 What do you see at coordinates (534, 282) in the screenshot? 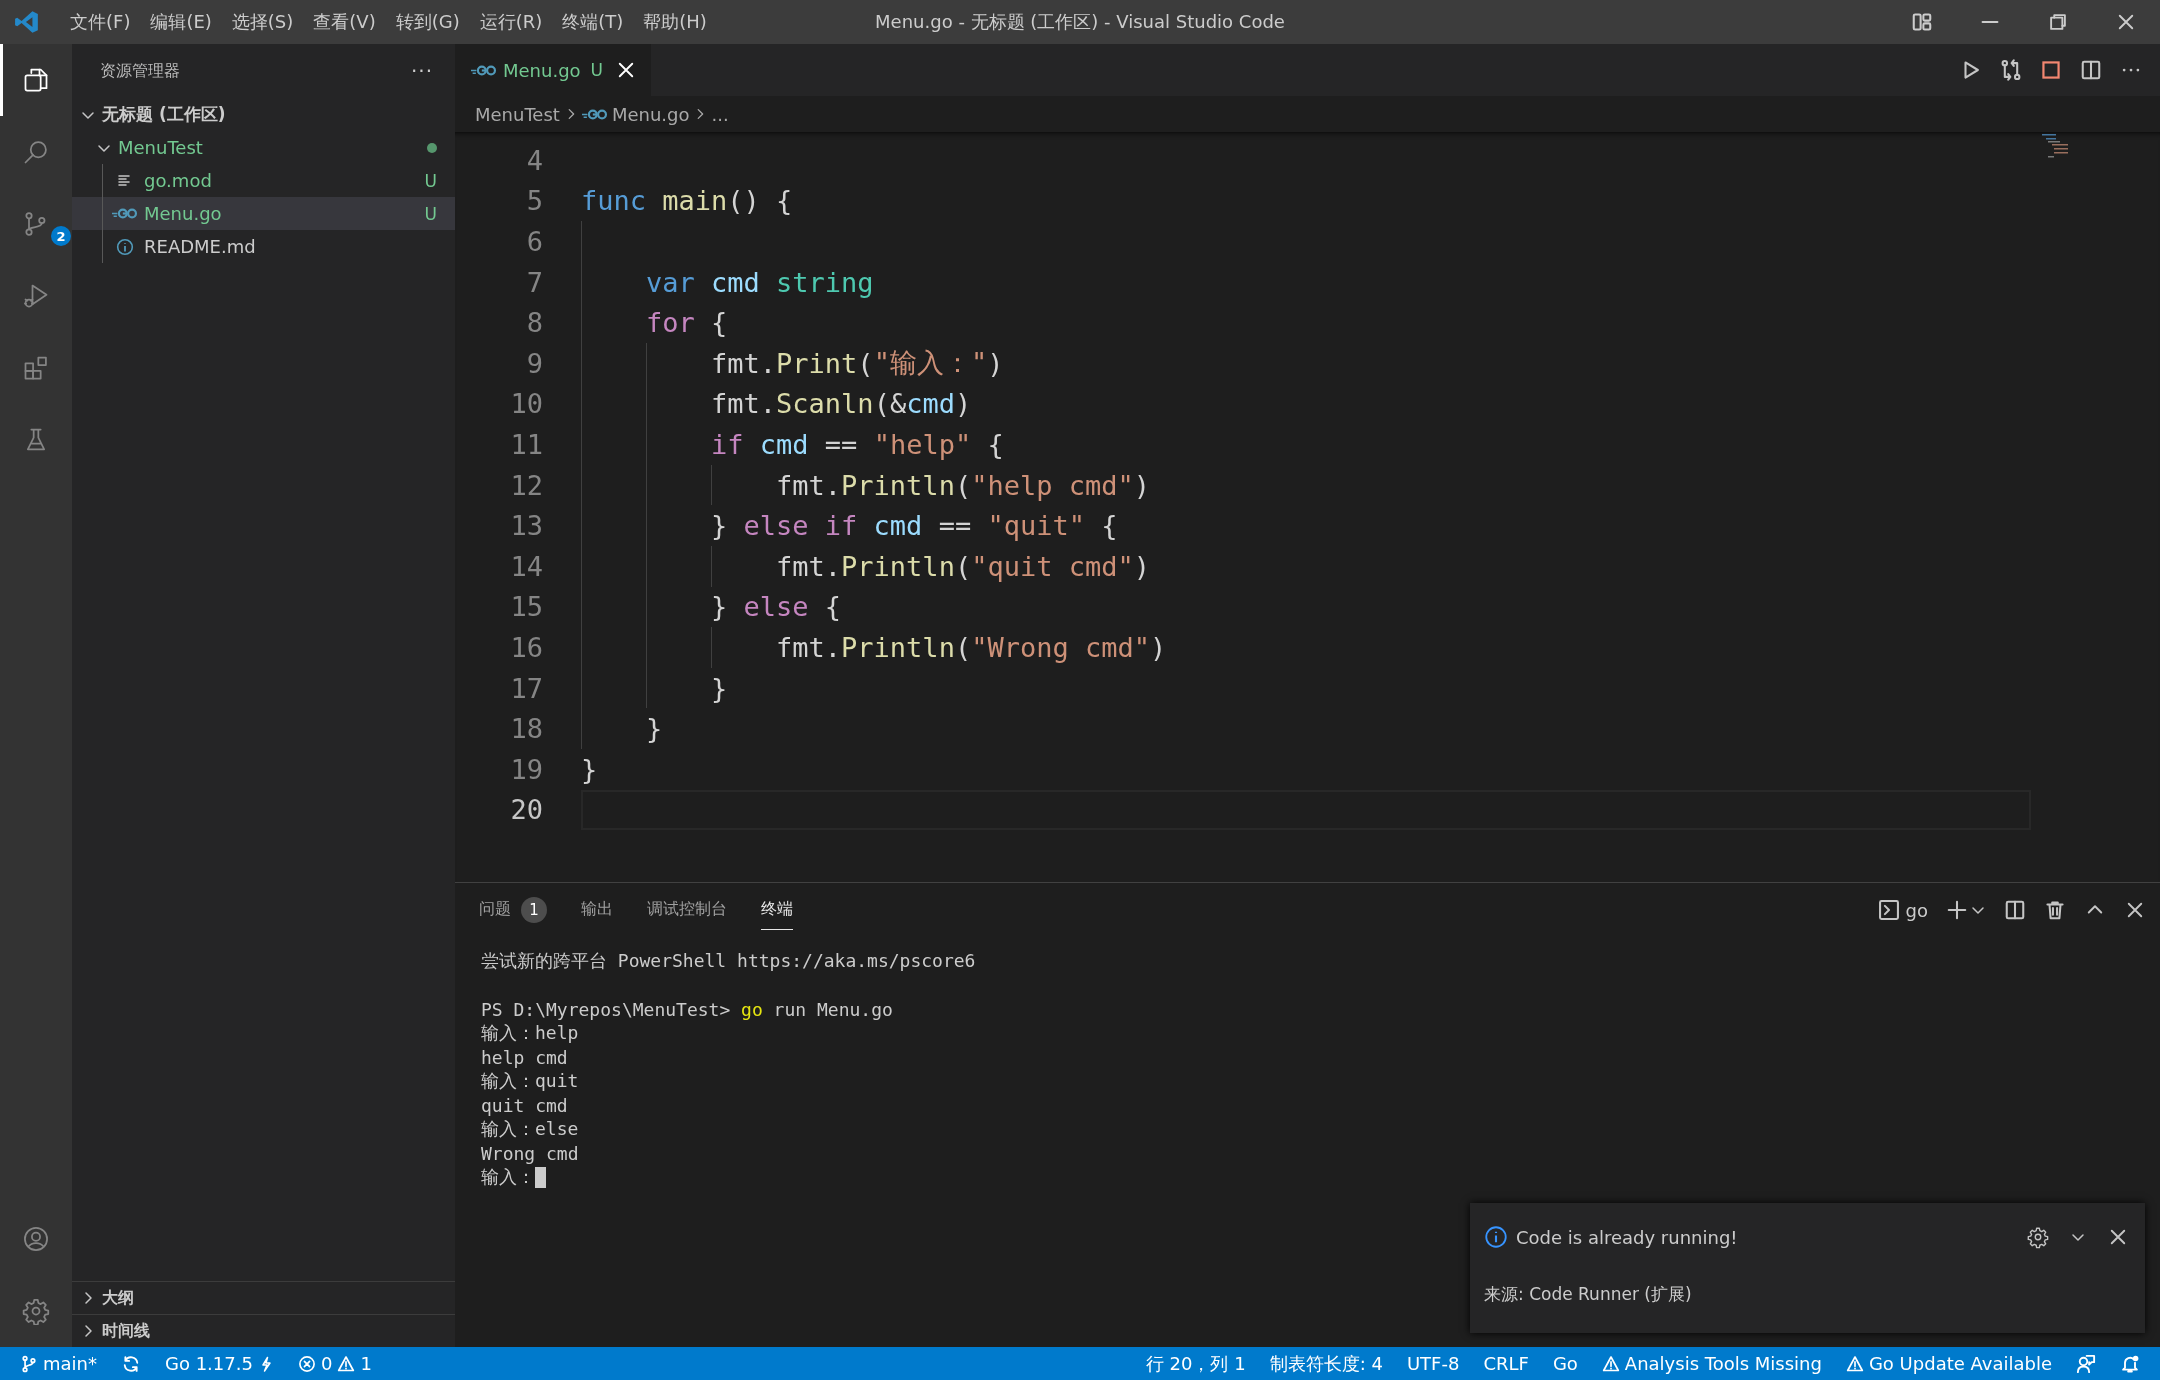
I see `line-number: 7` at bounding box center [534, 282].